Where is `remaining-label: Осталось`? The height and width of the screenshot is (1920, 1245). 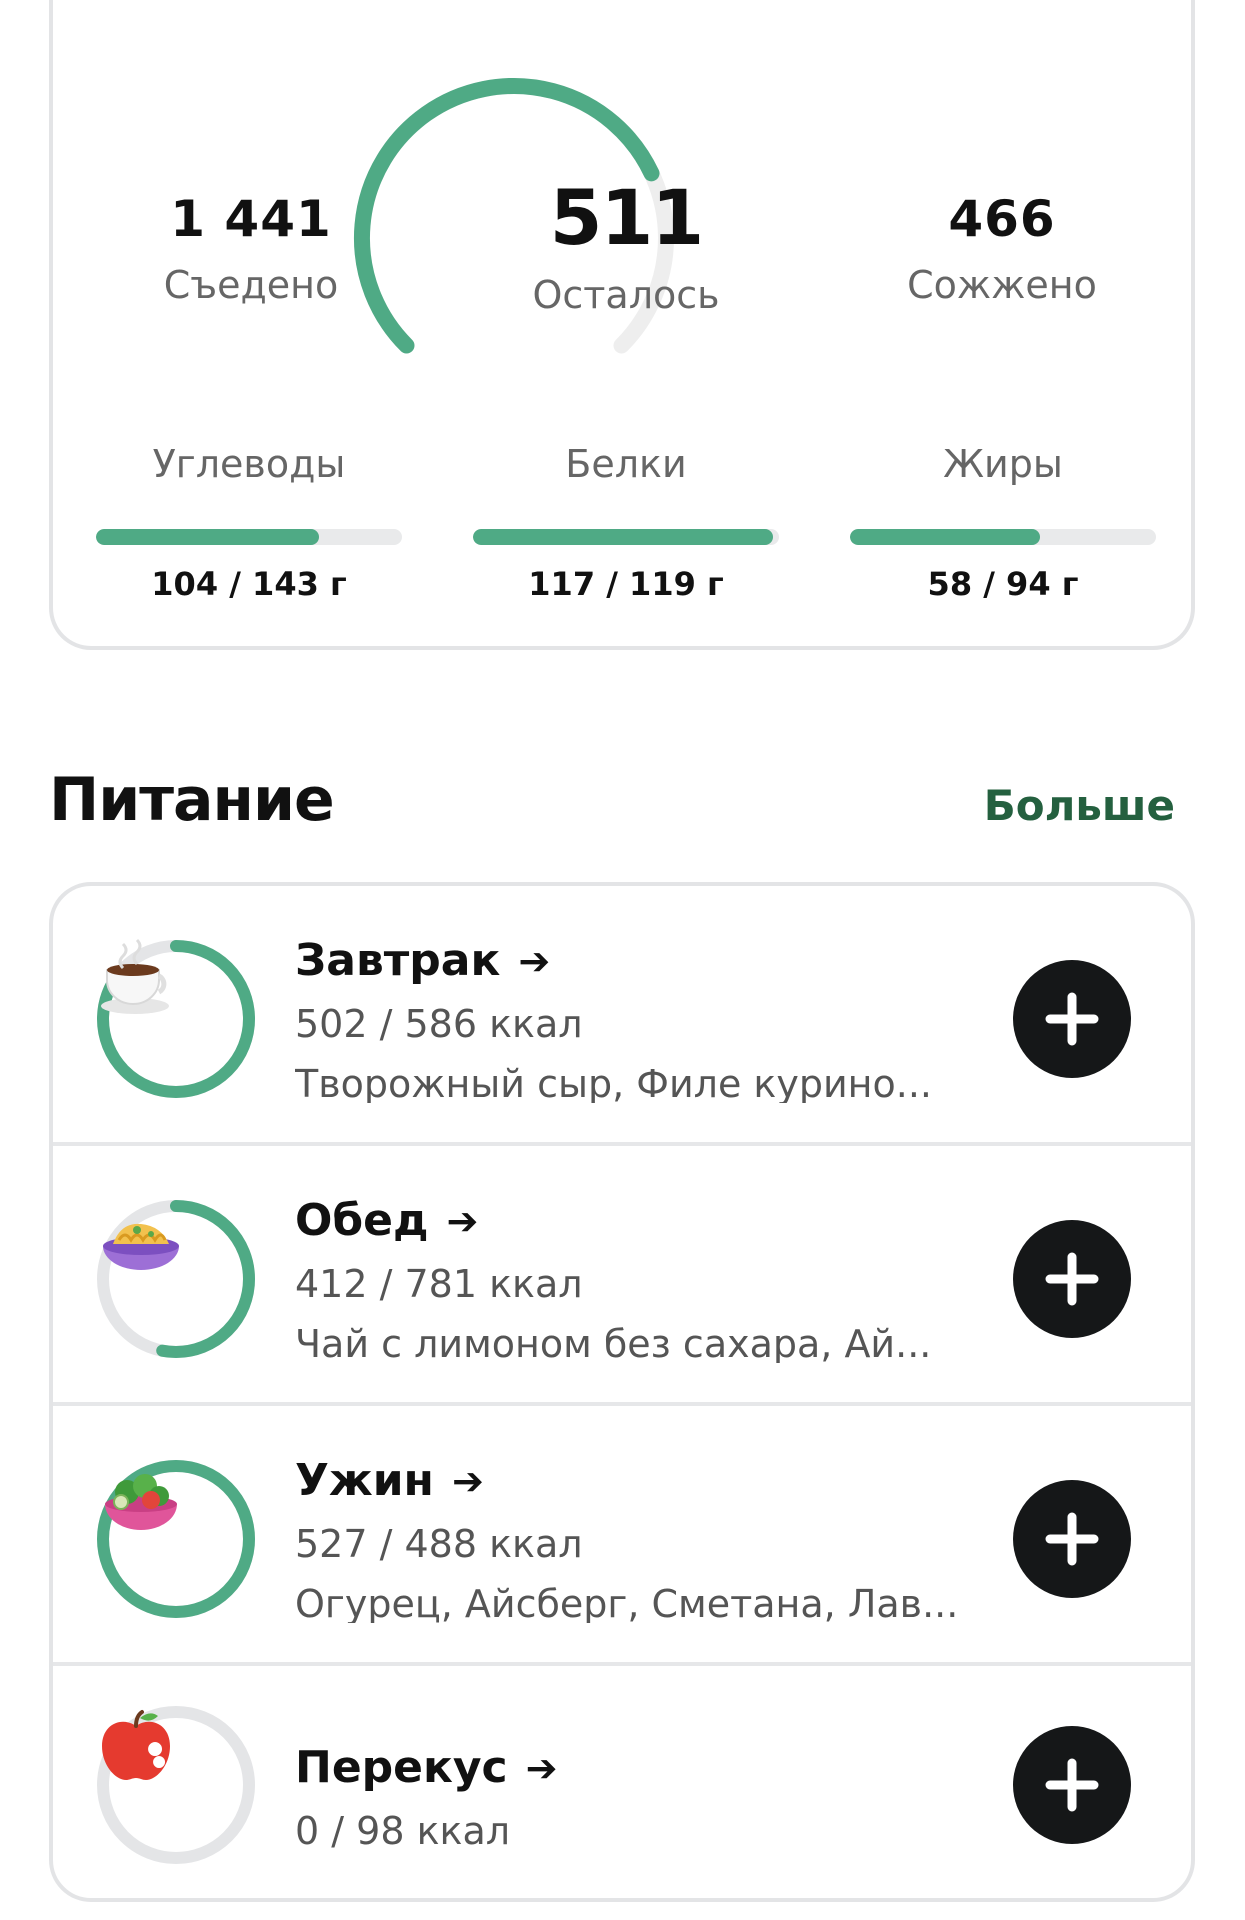
remaining-label: Осталось is located at coordinates (626, 295).